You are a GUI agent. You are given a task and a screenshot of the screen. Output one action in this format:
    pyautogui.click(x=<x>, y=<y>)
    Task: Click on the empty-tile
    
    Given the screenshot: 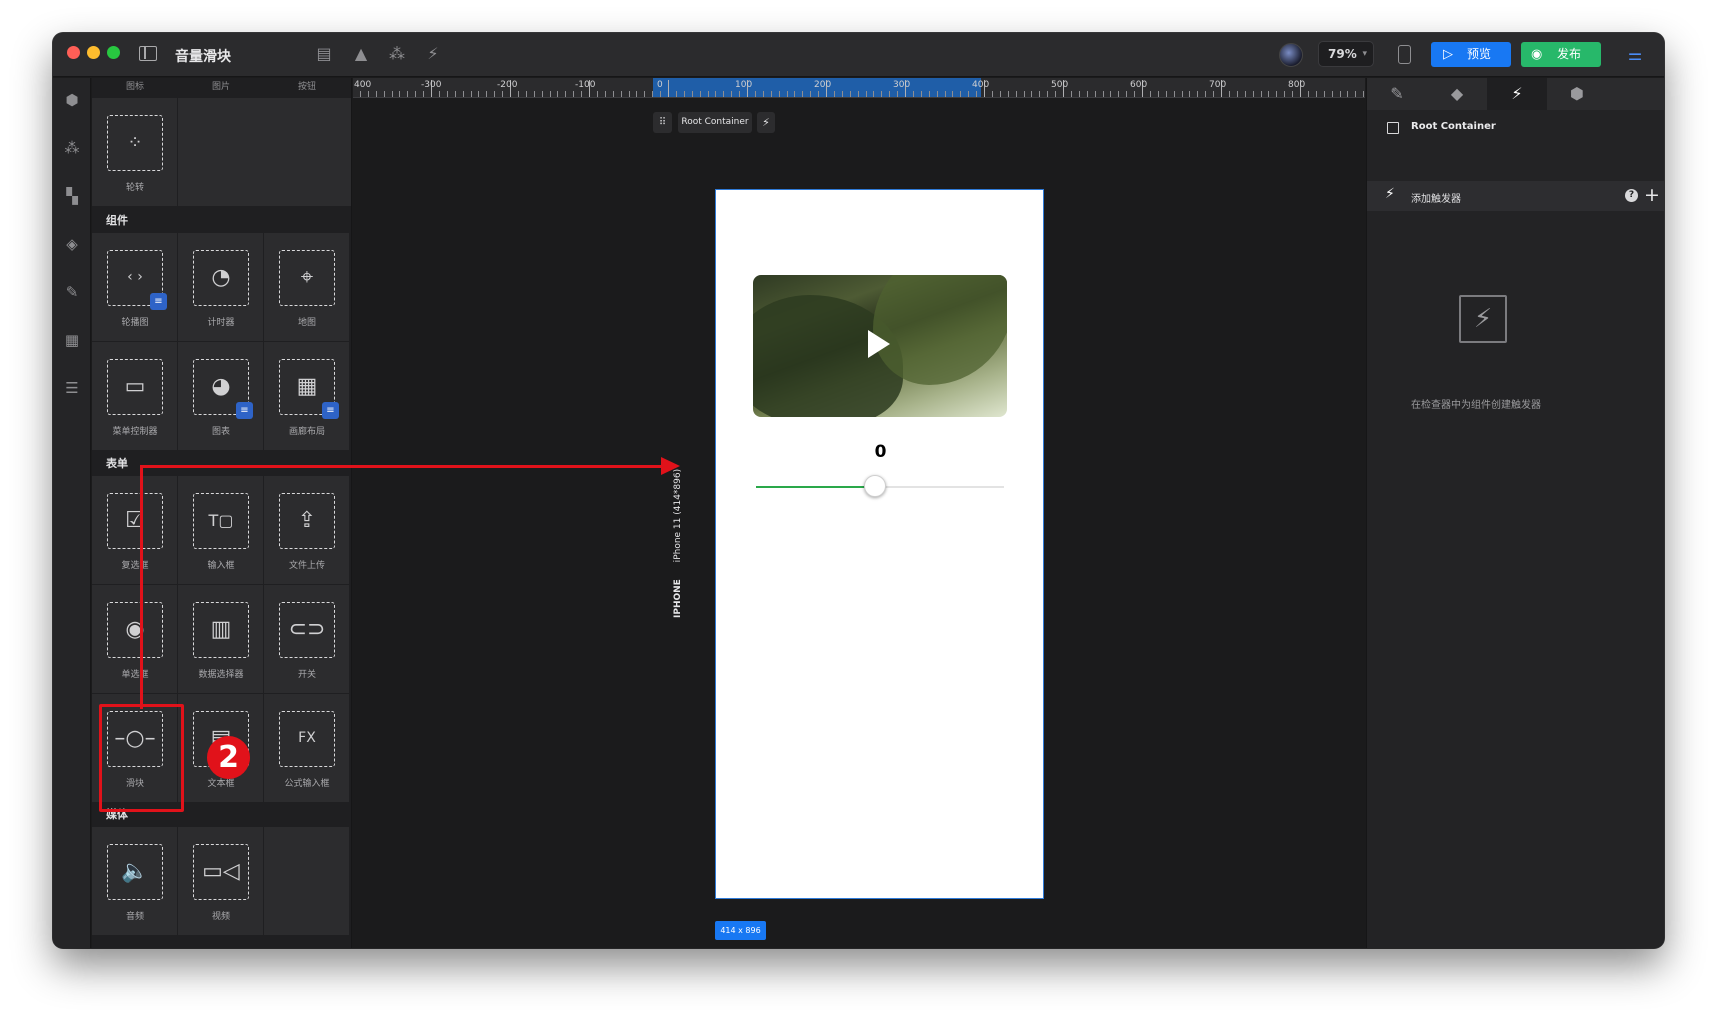 What is the action you would take?
    pyautogui.click(x=264, y=152)
    